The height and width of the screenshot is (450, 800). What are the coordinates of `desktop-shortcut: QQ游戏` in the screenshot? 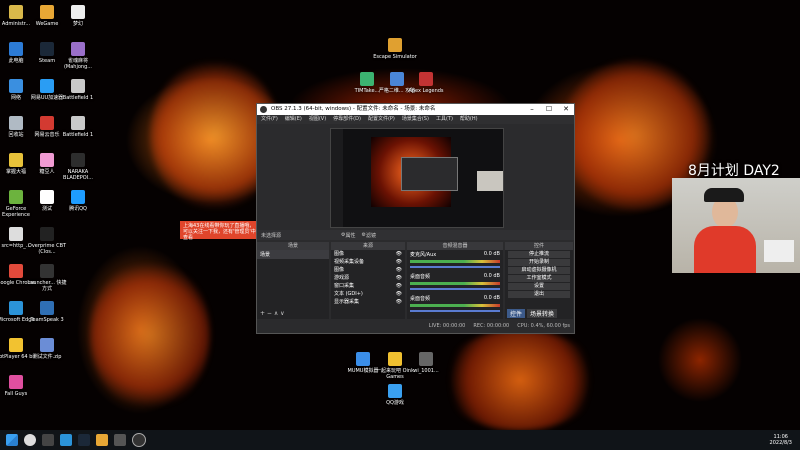 It's located at (395, 395).